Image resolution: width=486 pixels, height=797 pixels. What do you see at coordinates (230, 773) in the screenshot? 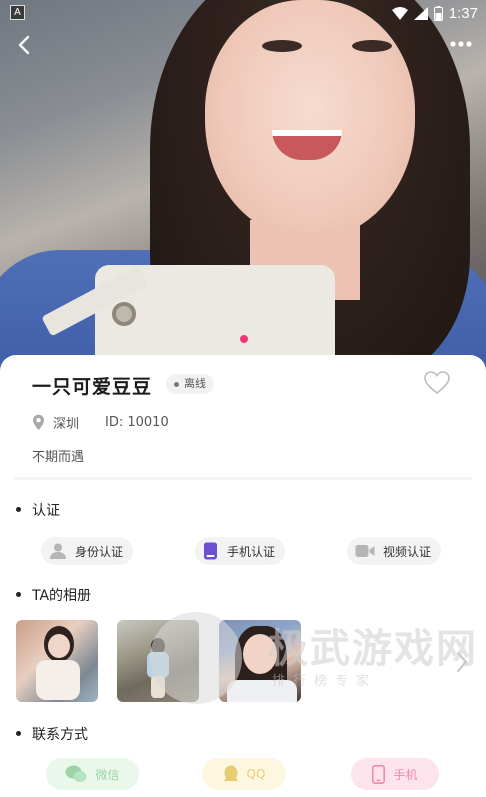
I see `qq-icon` at bounding box center [230, 773].